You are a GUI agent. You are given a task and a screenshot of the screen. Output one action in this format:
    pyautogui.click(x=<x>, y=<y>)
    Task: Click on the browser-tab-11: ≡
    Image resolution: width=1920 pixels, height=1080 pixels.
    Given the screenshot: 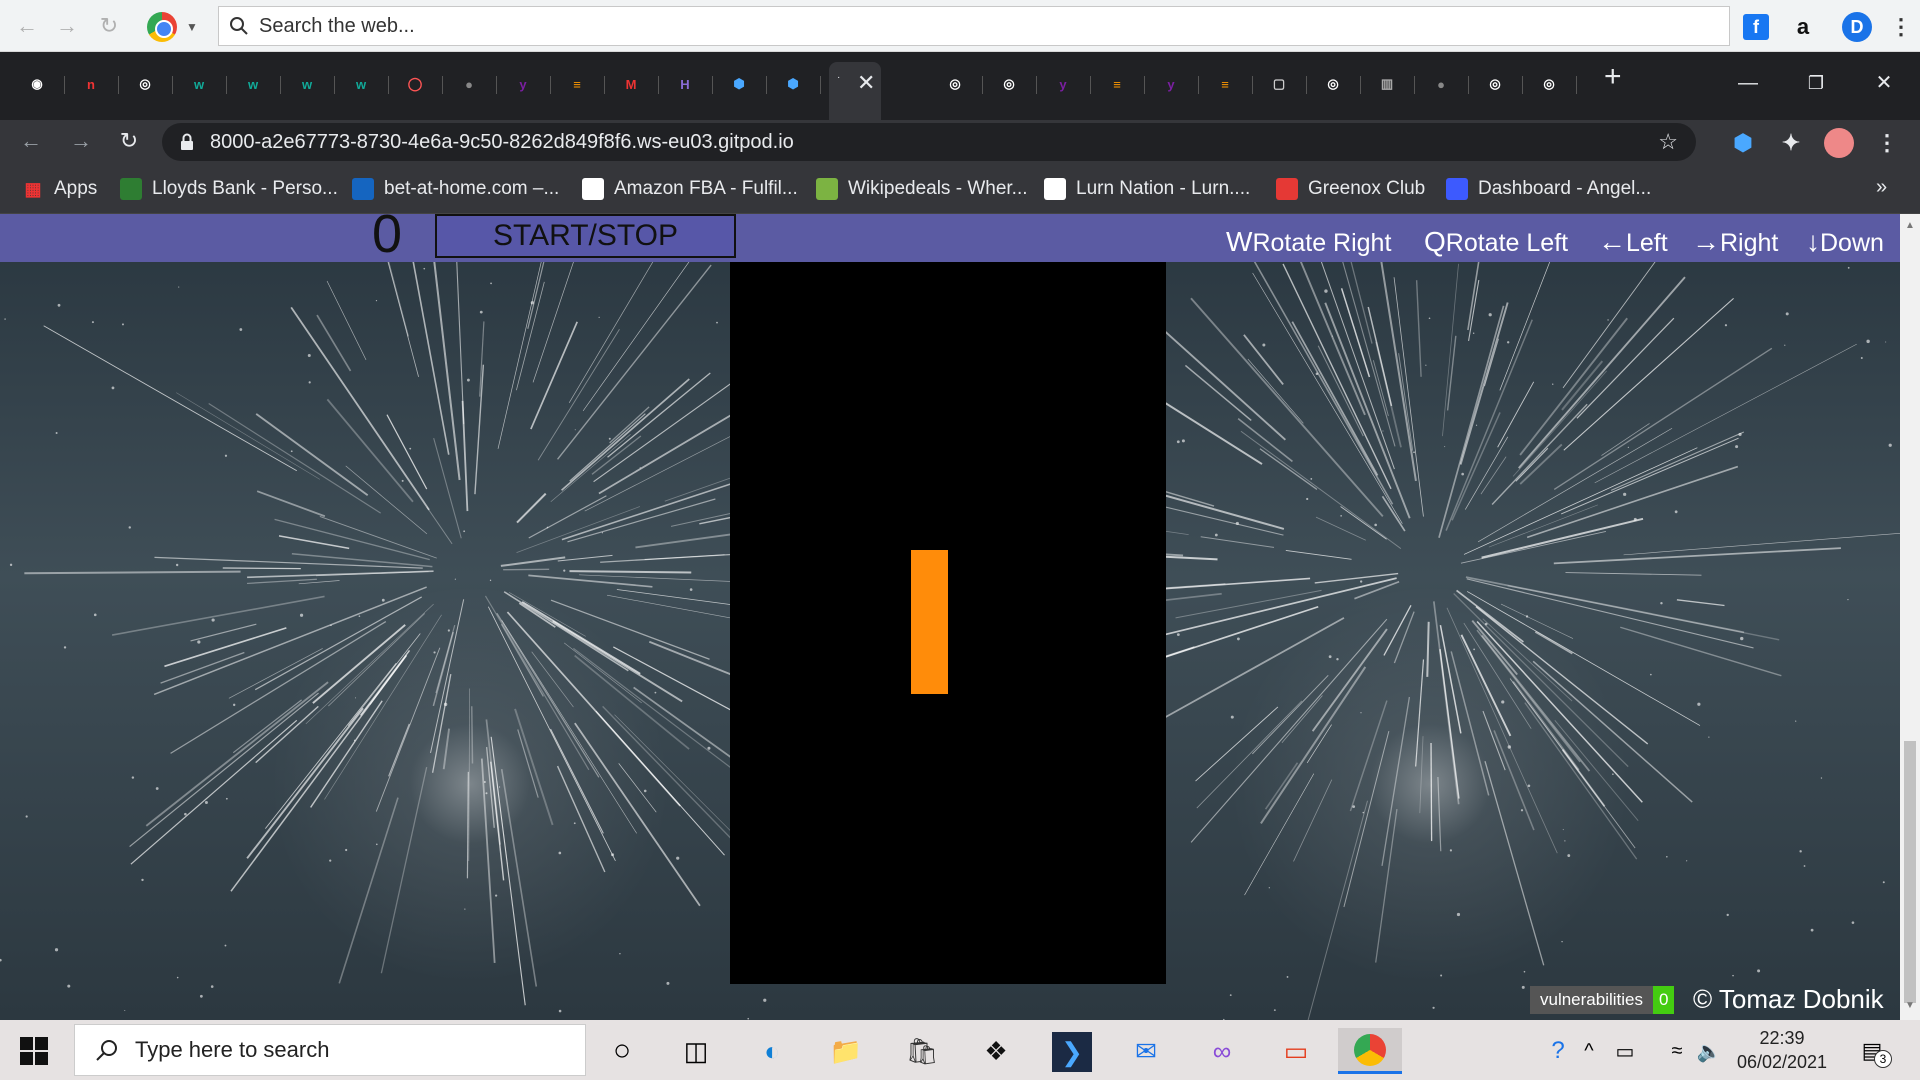 What is the action you would take?
    pyautogui.click(x=577, y=84)
    